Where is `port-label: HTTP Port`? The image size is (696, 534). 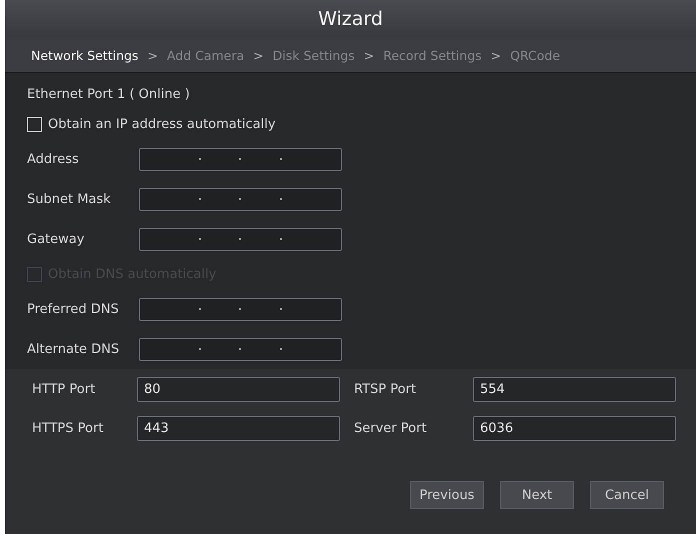
port-label: HTTP Port is located at coordinates (64, 389).